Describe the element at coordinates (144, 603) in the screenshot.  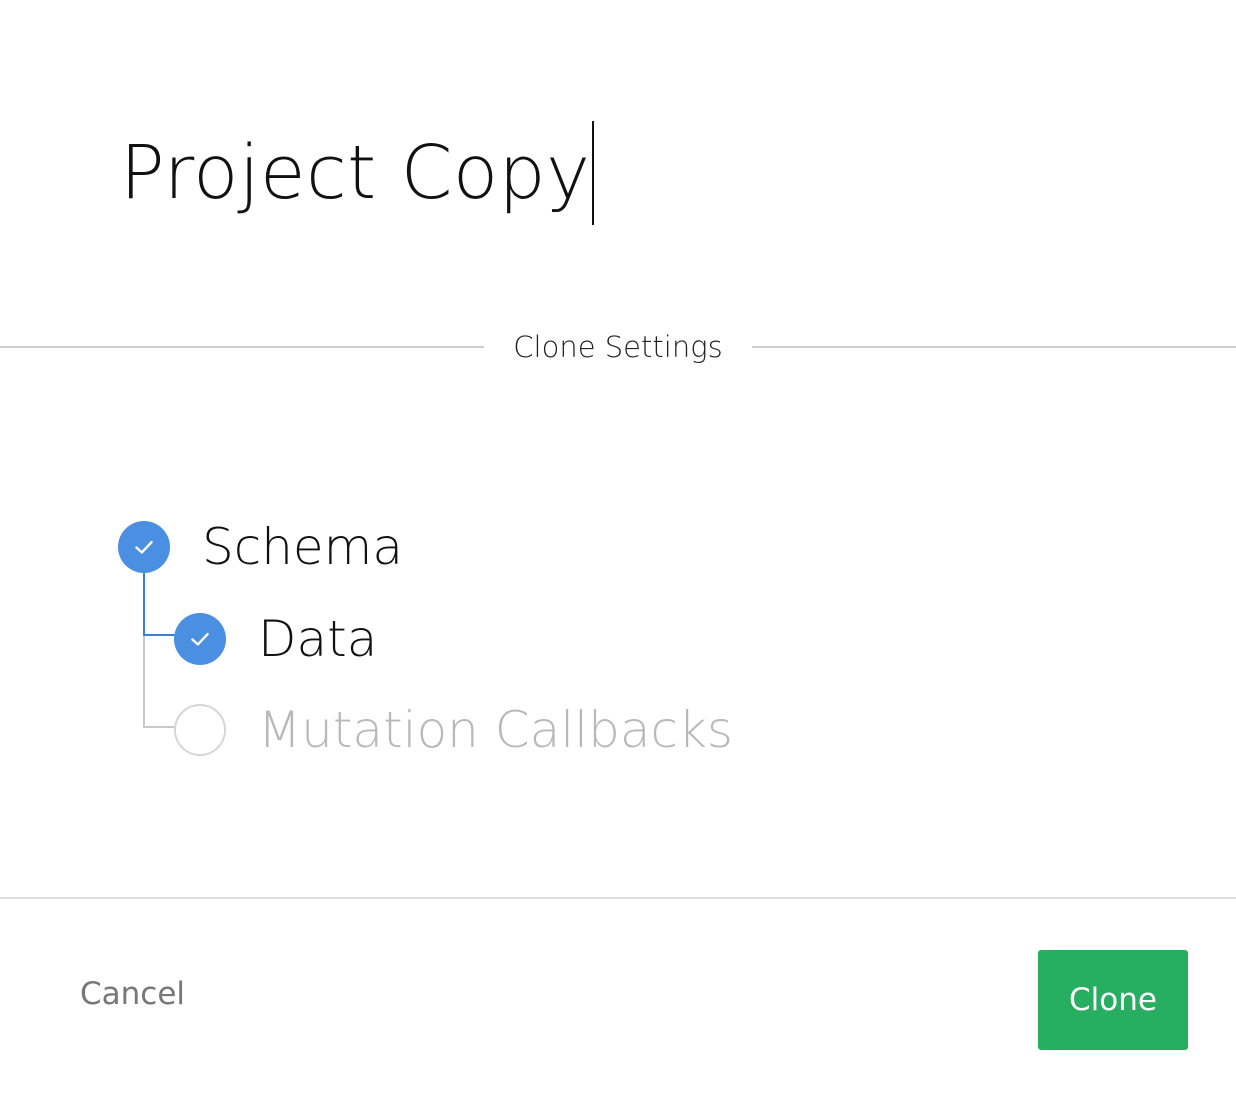
I see `tree-line-schema-data-vertical` at that location.